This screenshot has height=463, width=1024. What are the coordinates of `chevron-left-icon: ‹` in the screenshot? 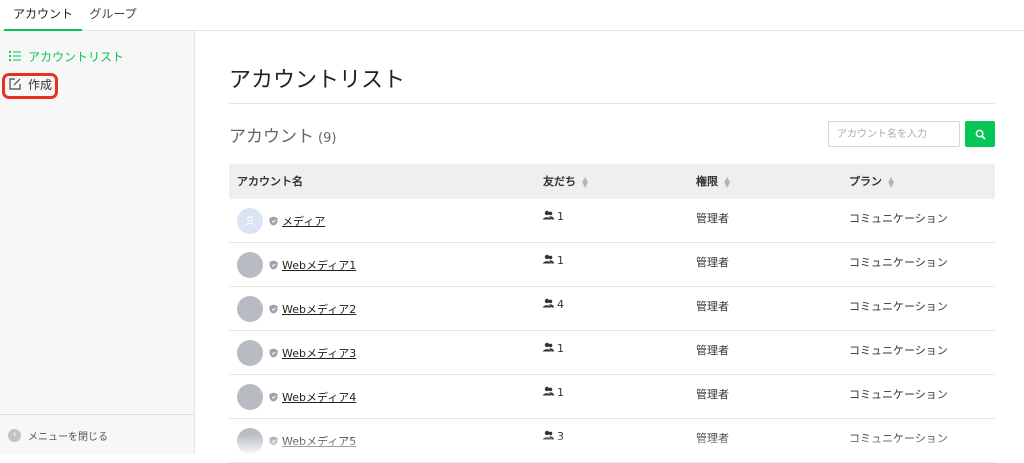 It's located at (14, 435).